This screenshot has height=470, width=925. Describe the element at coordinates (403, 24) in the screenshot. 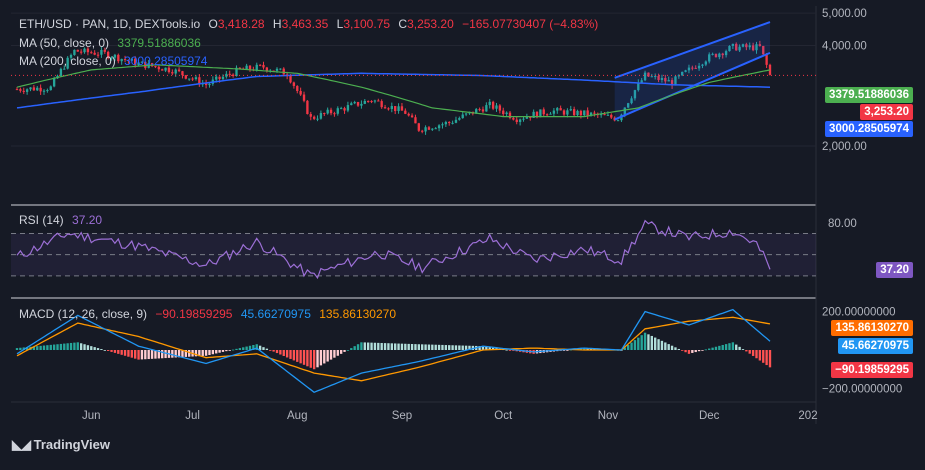

I see `close-label: C` at that location.